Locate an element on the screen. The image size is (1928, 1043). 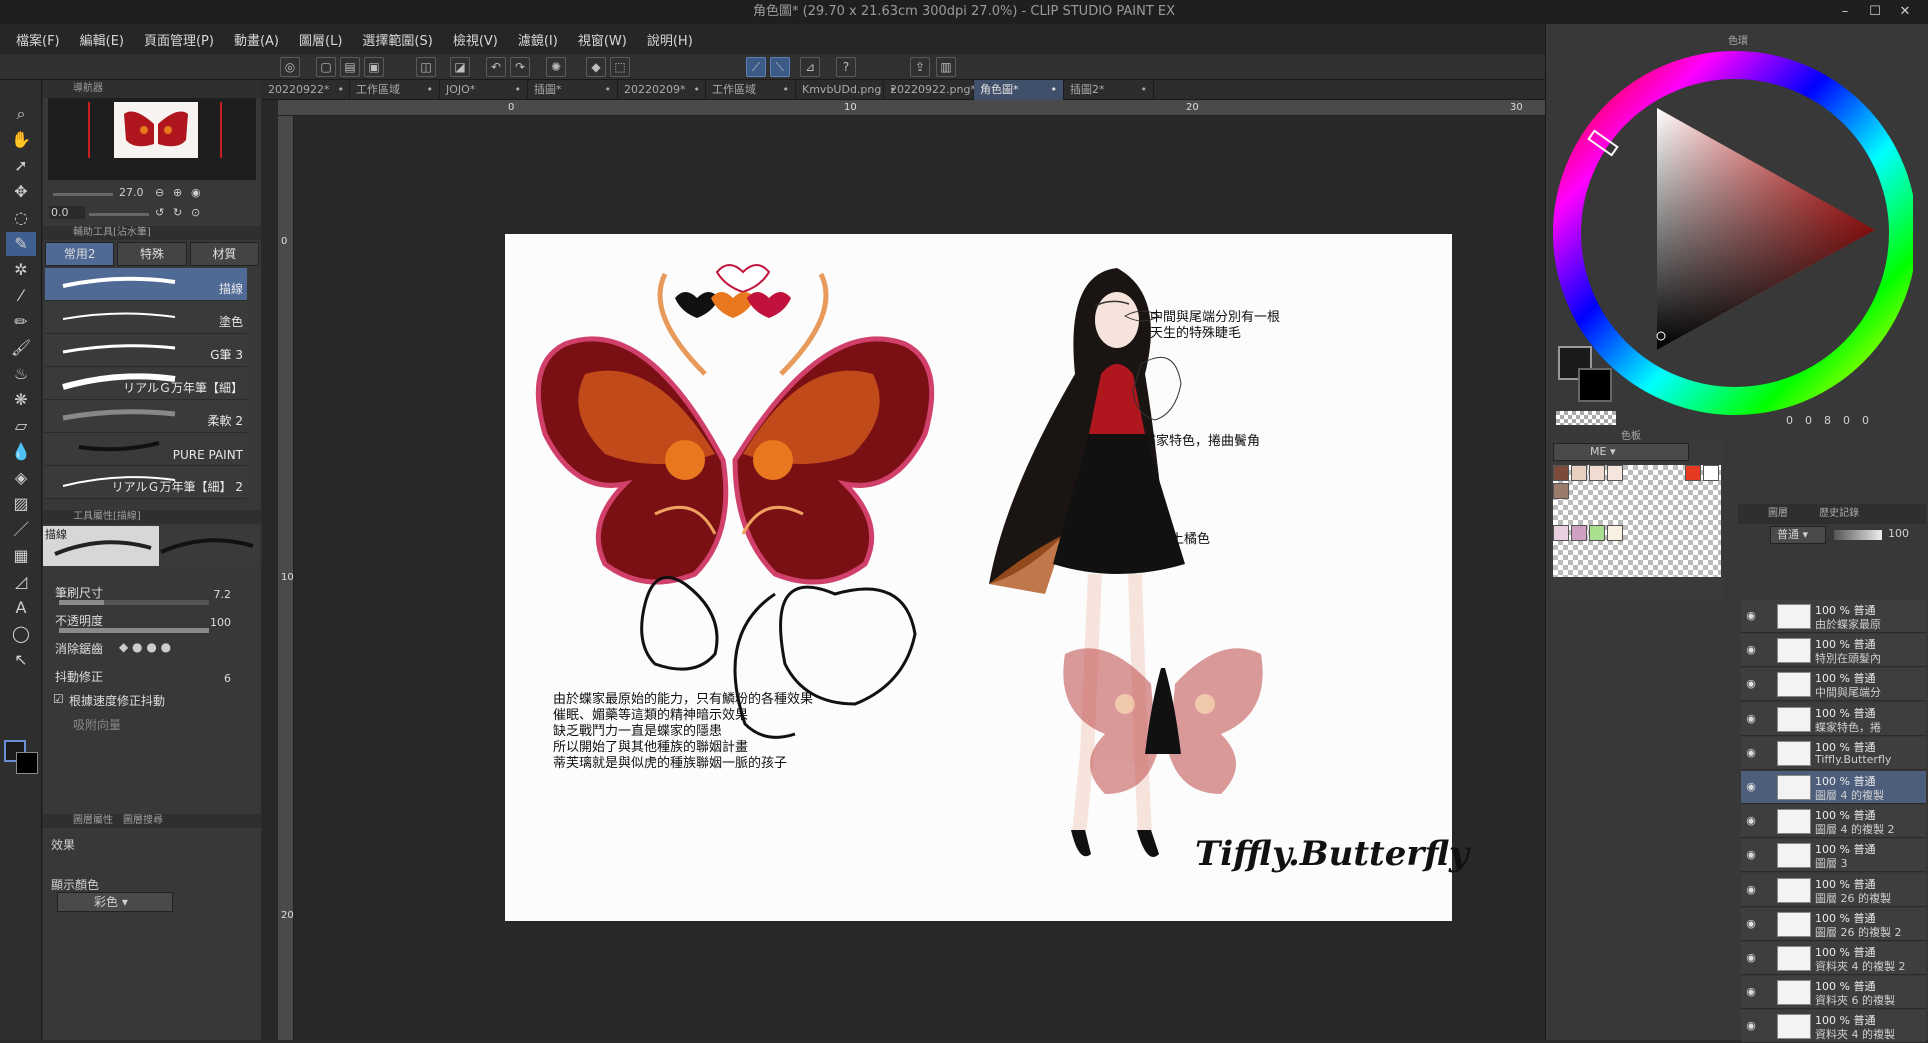
balloon-tool-icon: ◯ is located at coordinates (21, 634).